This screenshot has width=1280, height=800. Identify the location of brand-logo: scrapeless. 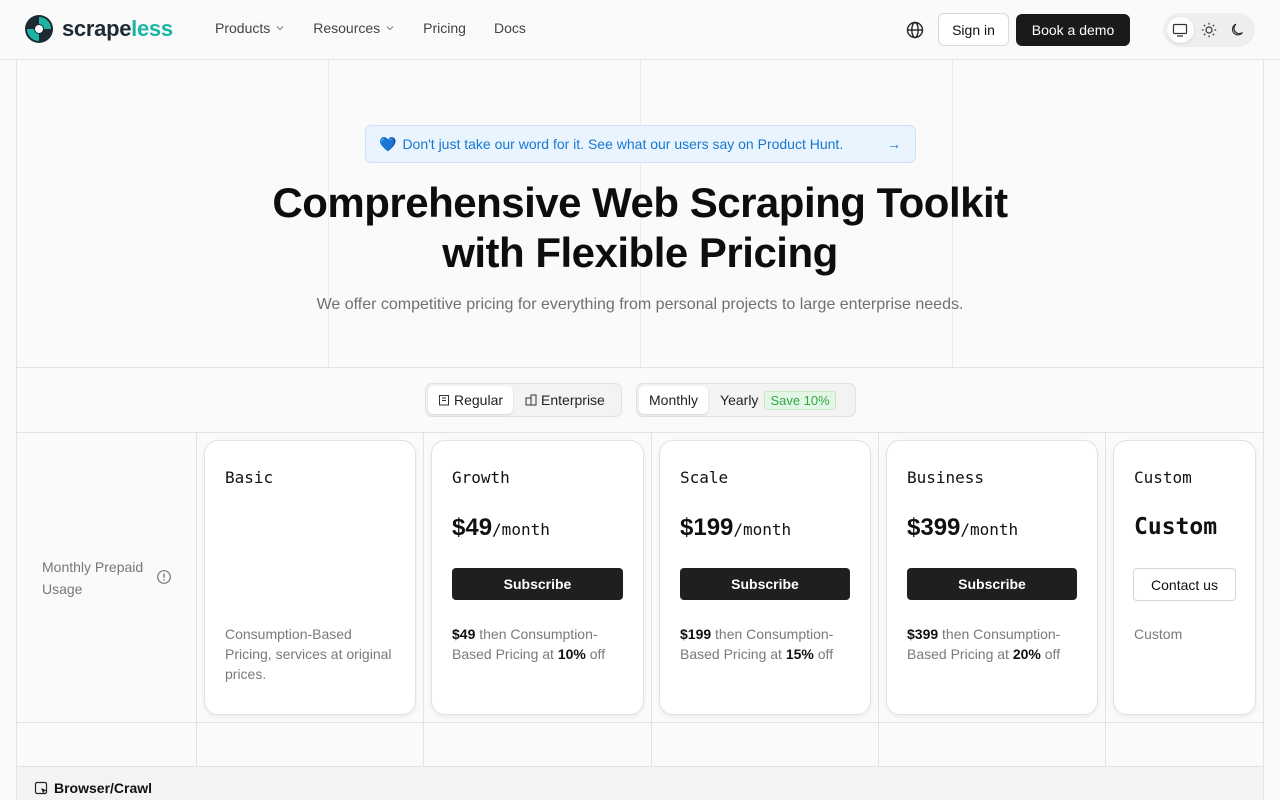
(98, 29).